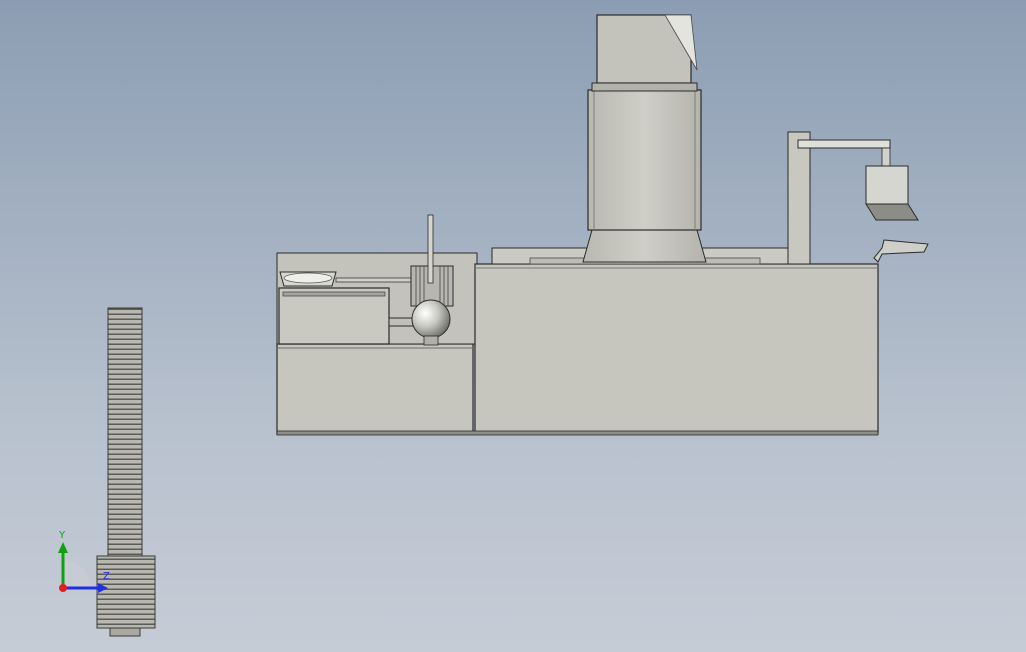 This screenshot has height=652, width=1026. Describe the element at coordinates (62, 535) in the screenshot. I see `triad-y-label: Y` at that location.